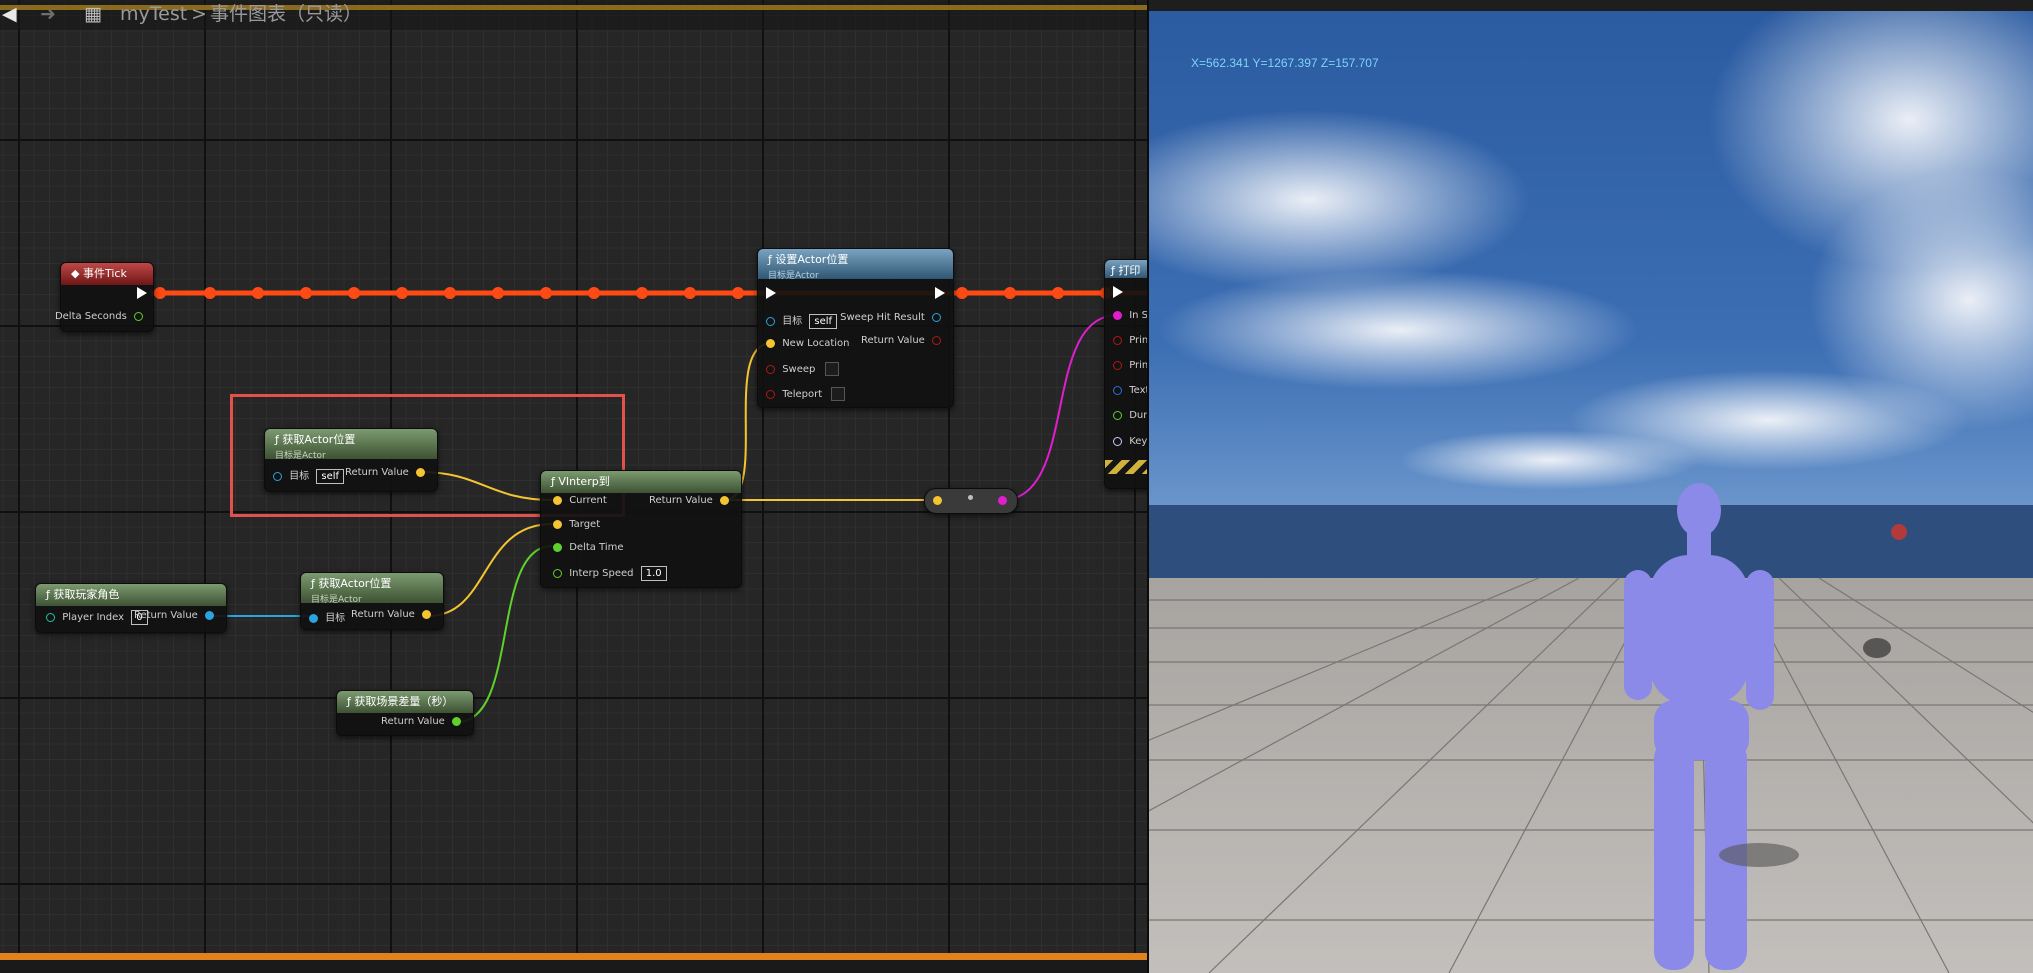 The image size is (2033, 973). What do you see at coordinates (1285, 63) in the screenshot?
I see `location-coords-readout: X=562.341 Y=1267.397 Z=157.707` at bounding box center [1285, 63].